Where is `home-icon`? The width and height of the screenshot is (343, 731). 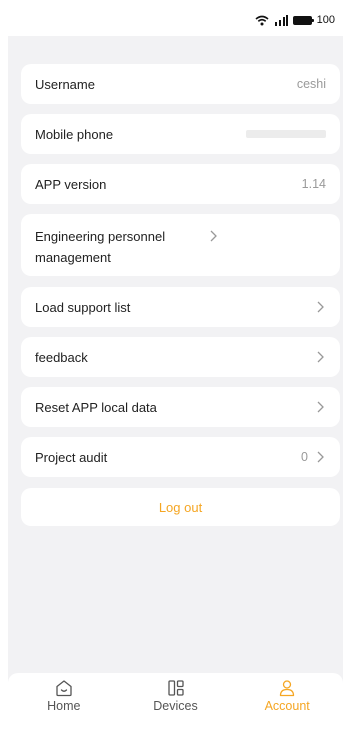 home-icon is located at coordinates (64, 688).